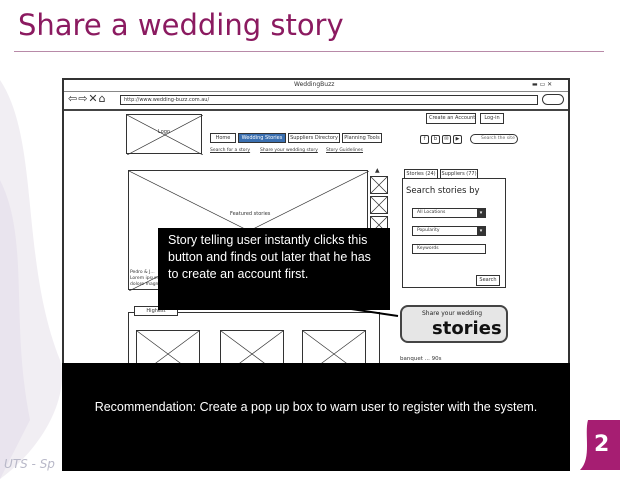 This screenshot has width=638, height=479. Describe the element at coordinates (377, 170) in the screenshot. I see `scroll-up-icon: ▲` at that location.